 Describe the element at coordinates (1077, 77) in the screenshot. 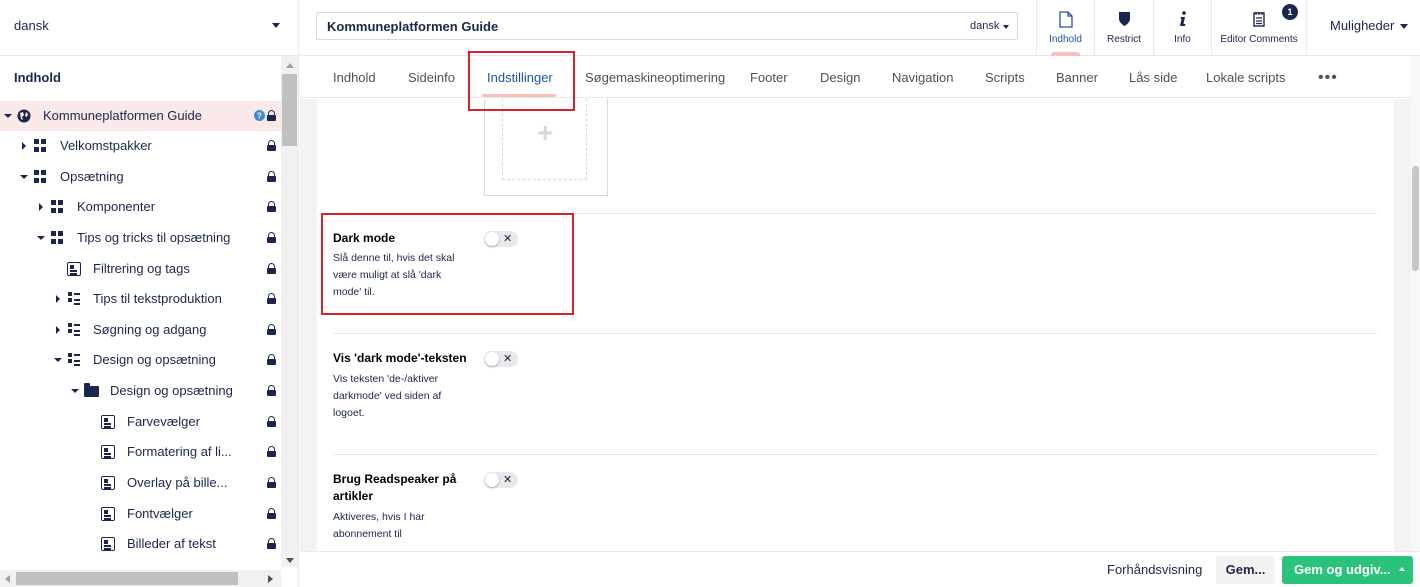

I see `tab-banner: Banner` at that location.